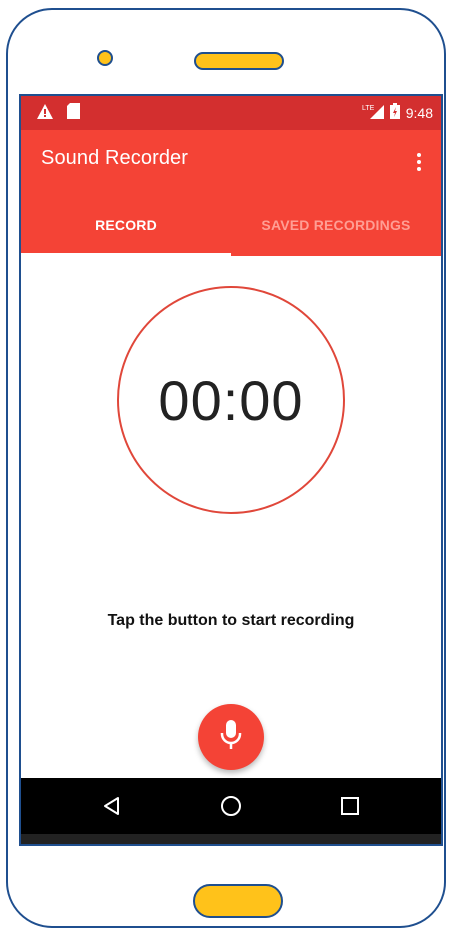 This screenshot has height=933, width=452. What do you see at coordinates (239, 61) in the screenshot?
I see `earpiece-speaker` at bounding box center [239, 61].